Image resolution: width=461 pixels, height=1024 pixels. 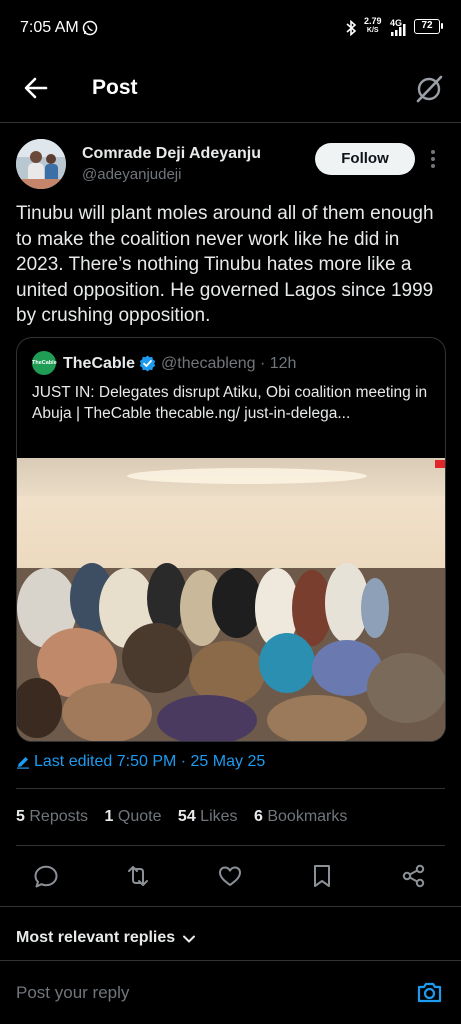 I want to click on like-icon, so click(x=230, y=876).